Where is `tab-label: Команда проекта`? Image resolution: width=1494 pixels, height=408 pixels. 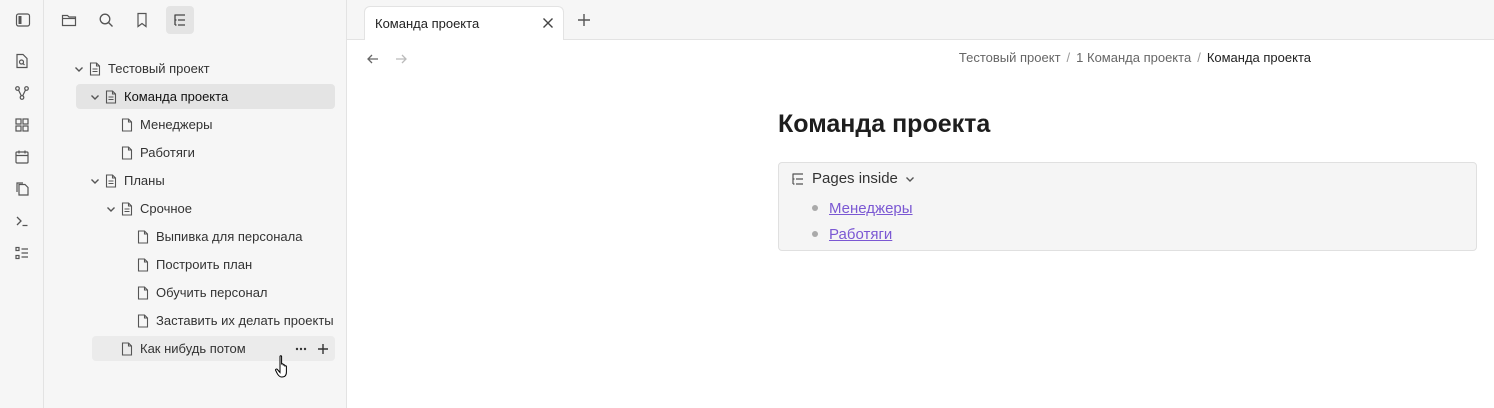 tab-label: Команда проекта is located at coordinates (427, 23).